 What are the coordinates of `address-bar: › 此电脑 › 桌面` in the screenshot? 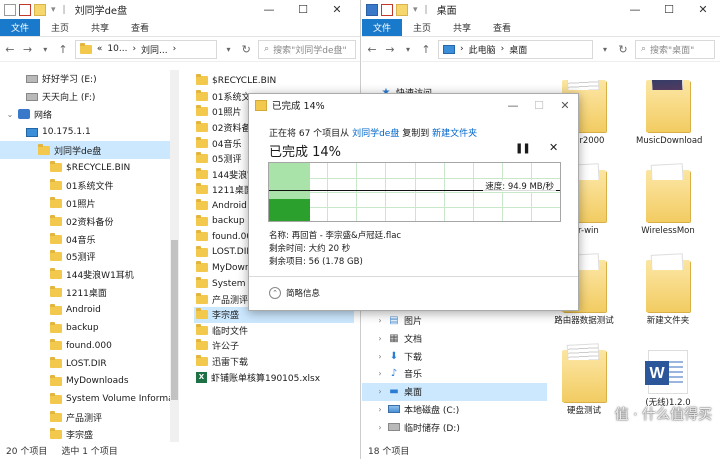 It's located at (515, 49).